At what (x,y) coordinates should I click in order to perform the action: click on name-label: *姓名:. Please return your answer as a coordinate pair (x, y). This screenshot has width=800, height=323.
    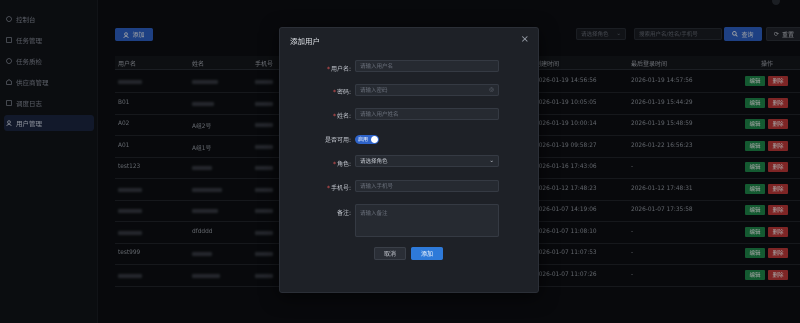
    Looking at the image, I should click on (341, 116).